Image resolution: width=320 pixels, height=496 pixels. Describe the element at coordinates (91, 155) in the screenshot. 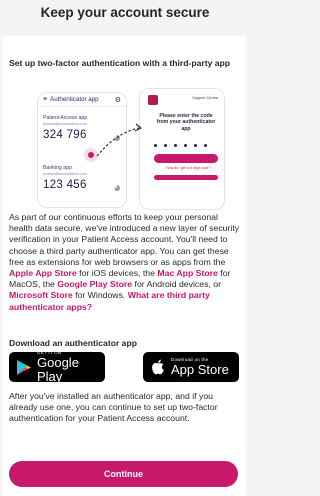

I see `tap-dot` at that location.